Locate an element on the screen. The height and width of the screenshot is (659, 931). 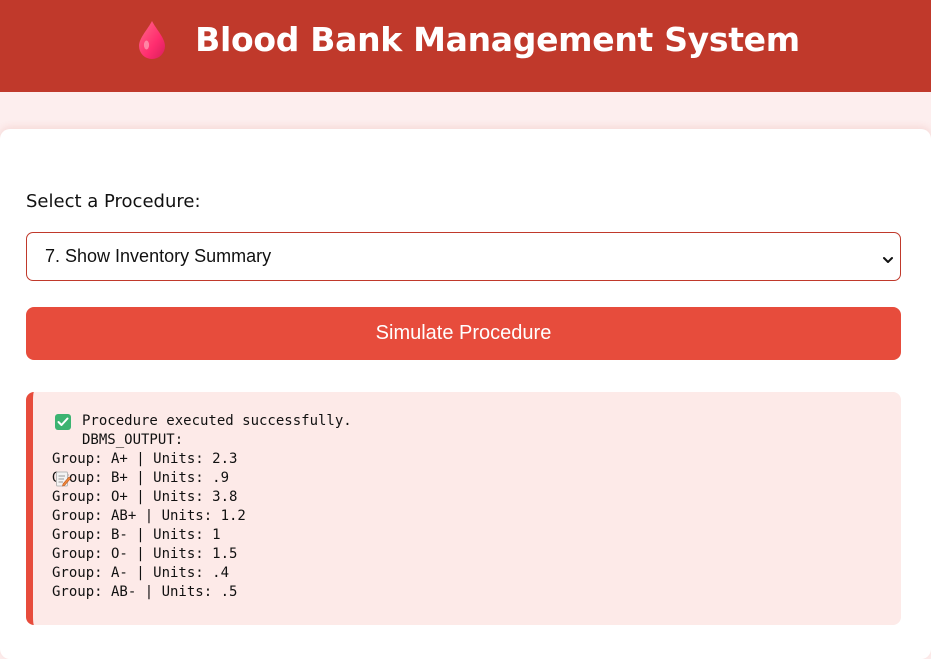
inventory-line: Group: B+ | Units: .9 is located at coordinates (141, 478).